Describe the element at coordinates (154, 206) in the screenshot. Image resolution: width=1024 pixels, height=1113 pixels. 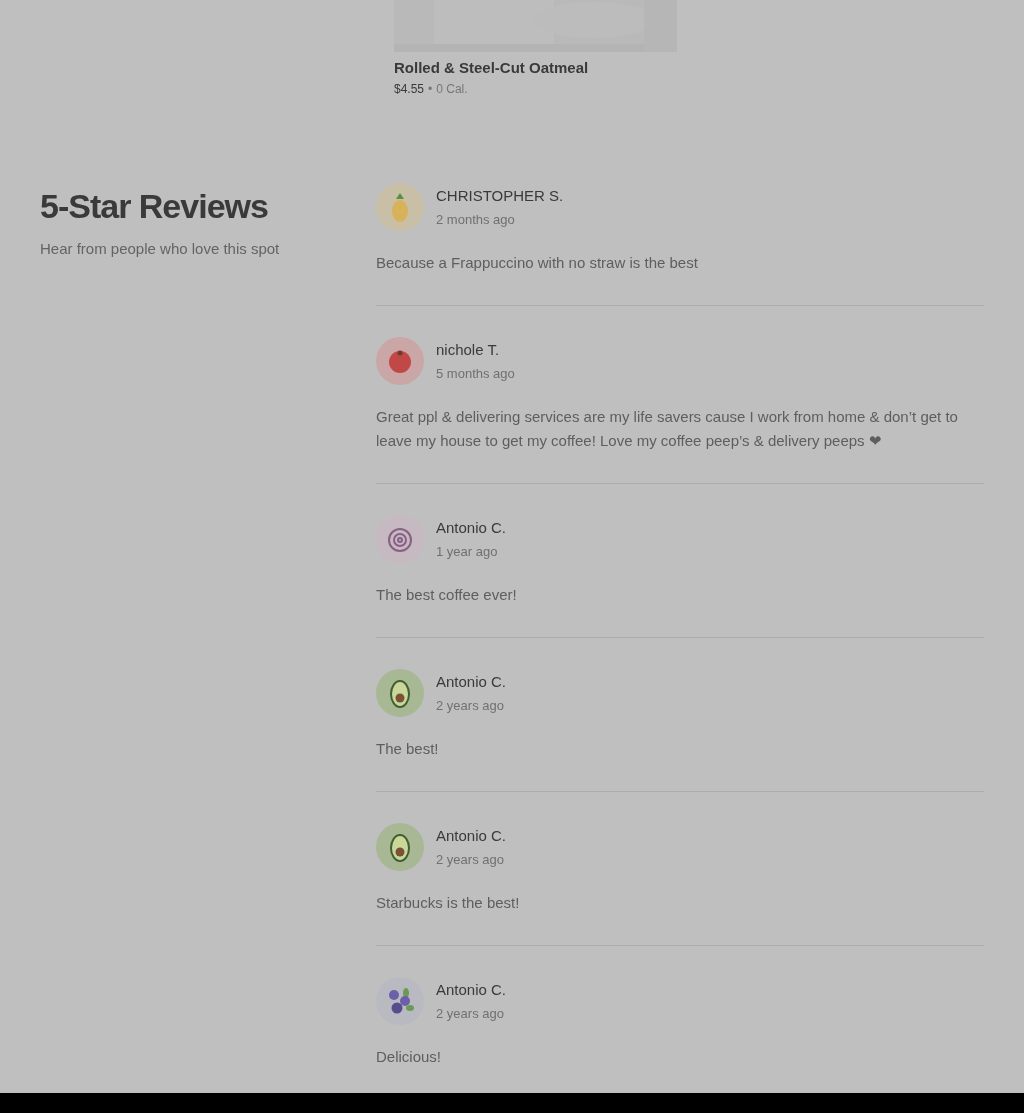
I see `section-title: 5-Star Reviews` at that location.